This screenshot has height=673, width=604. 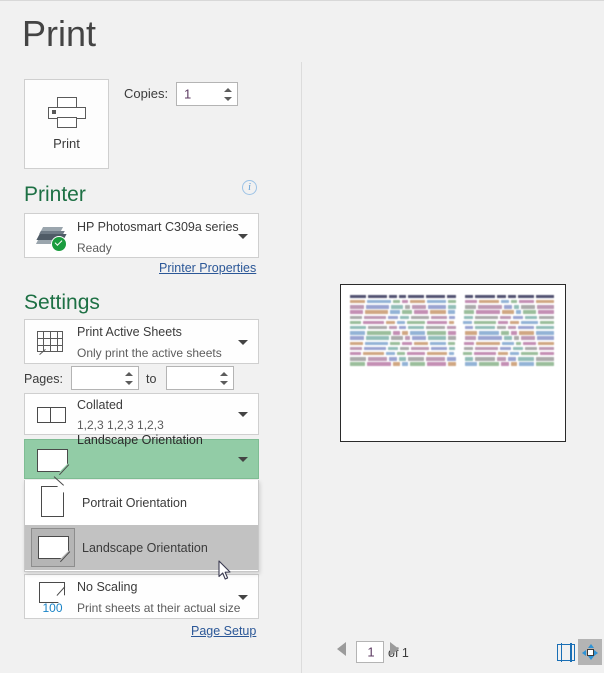 What do you see at coordinates (141, 456) in the screenshot?
I see `orientation-selector: Landscape Orientation` at bounding box center [141, 456].